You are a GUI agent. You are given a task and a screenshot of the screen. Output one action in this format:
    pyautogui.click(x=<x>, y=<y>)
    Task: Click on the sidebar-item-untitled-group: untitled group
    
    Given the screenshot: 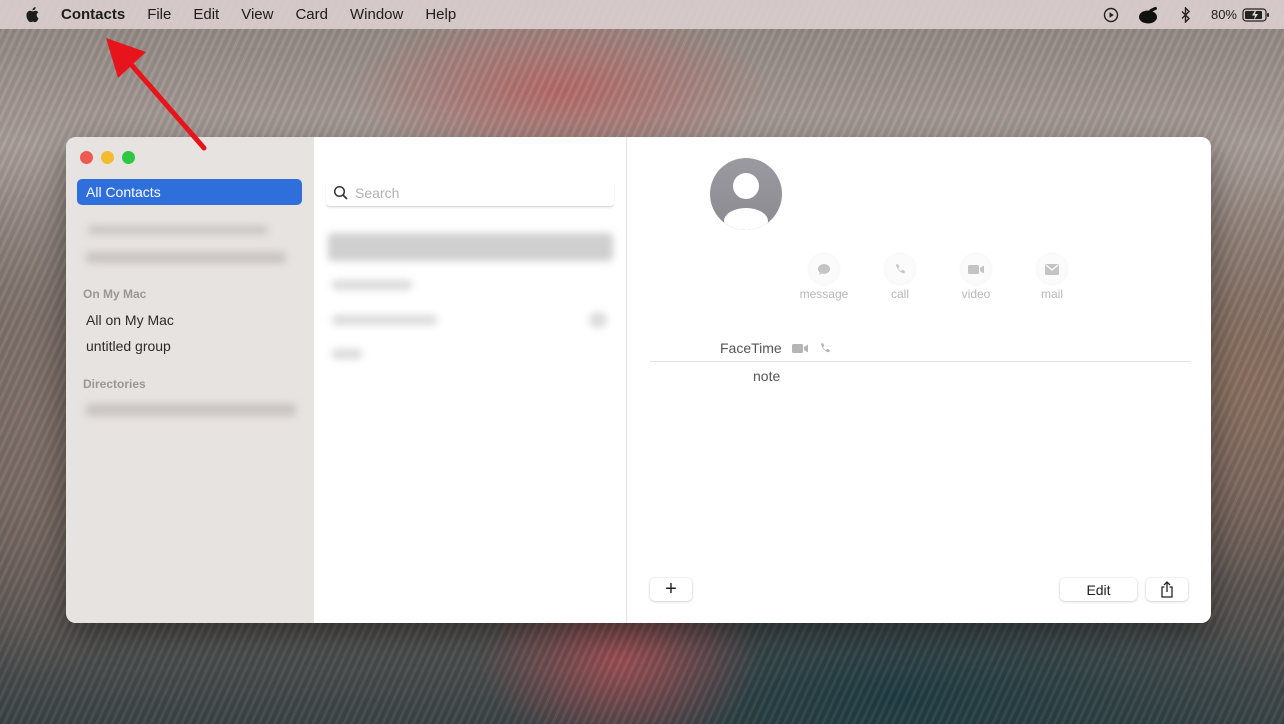 What is the action you would take?
    pyautogui.click(x=128, y=346)
    